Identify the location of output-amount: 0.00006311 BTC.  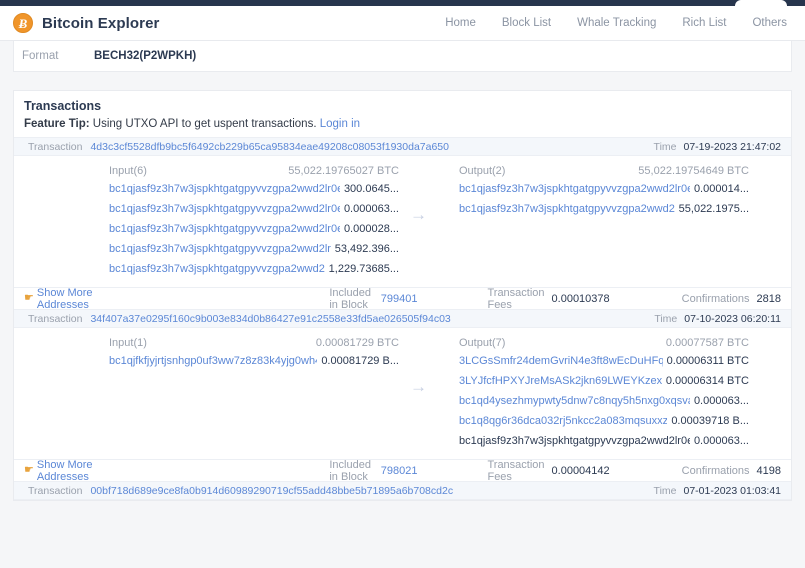
(707, 361).